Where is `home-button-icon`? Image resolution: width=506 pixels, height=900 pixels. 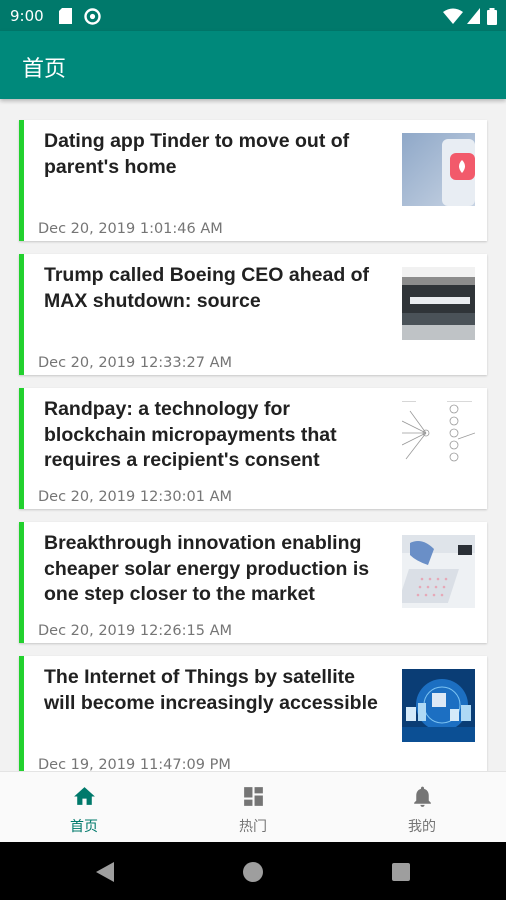 home-button-icon is located at coordinates (253, 872).